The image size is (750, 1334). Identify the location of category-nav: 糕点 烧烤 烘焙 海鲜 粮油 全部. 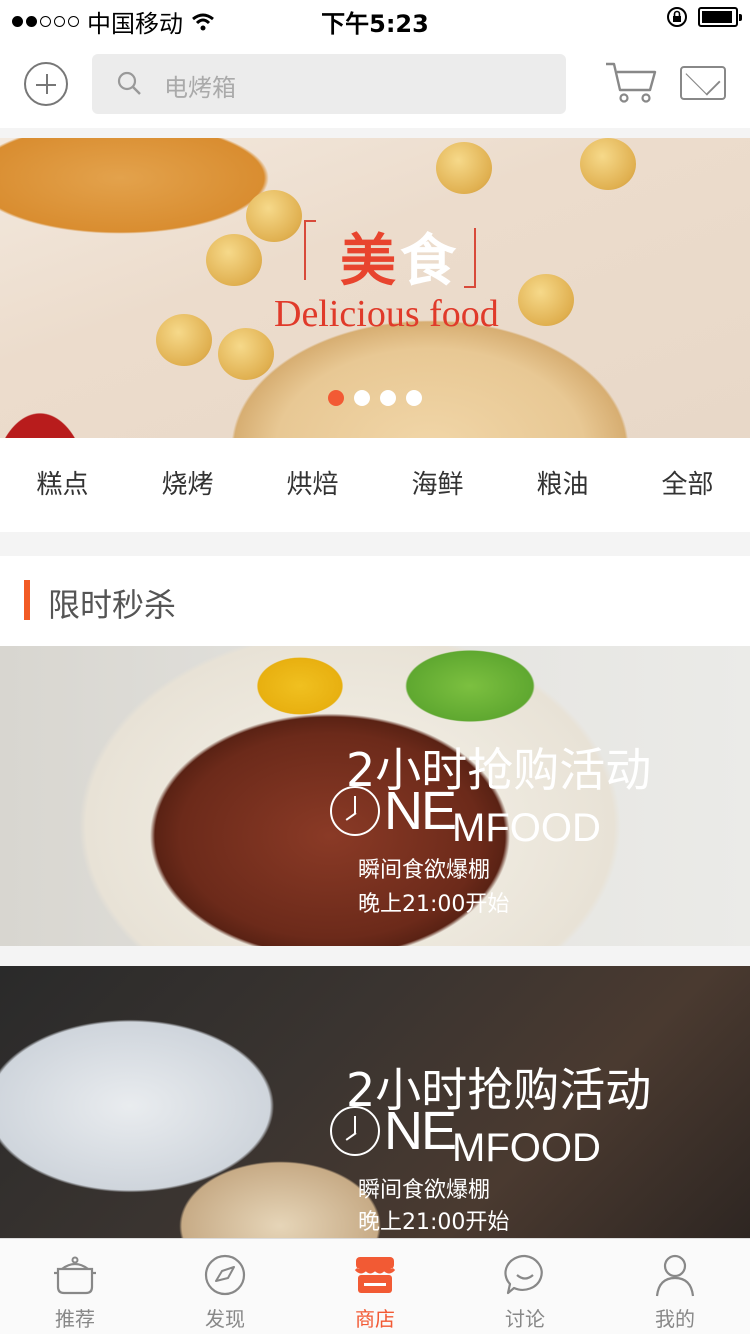
(375, 485).